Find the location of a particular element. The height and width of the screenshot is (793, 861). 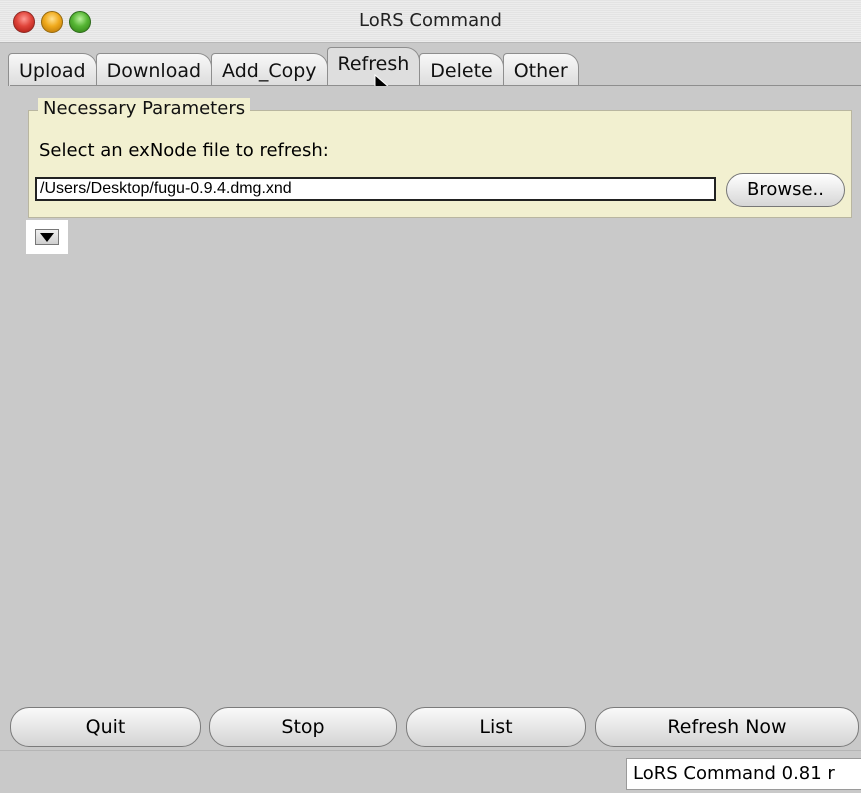

tab-other: Other is located at coordinates (540, 69).